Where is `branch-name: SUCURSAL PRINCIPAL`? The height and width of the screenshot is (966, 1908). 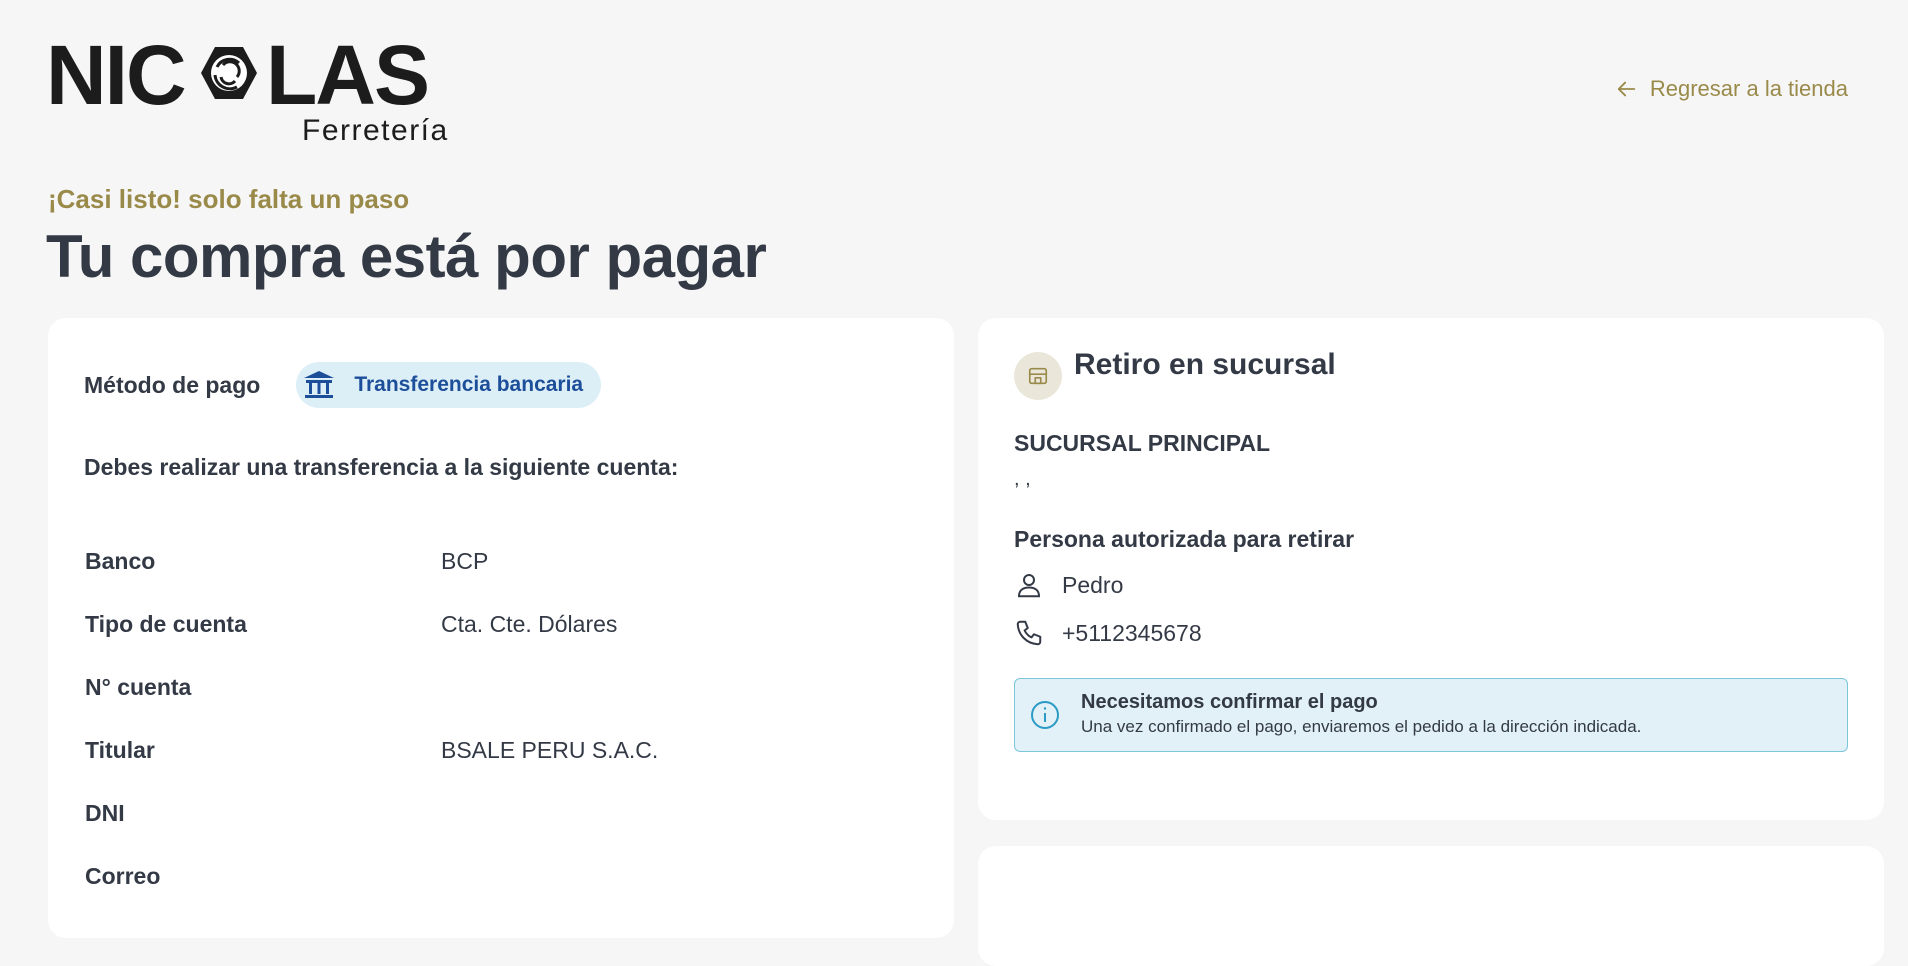 branch-name: SUCURSAL PRINCIPAL is located at coordinates (1142, 443).